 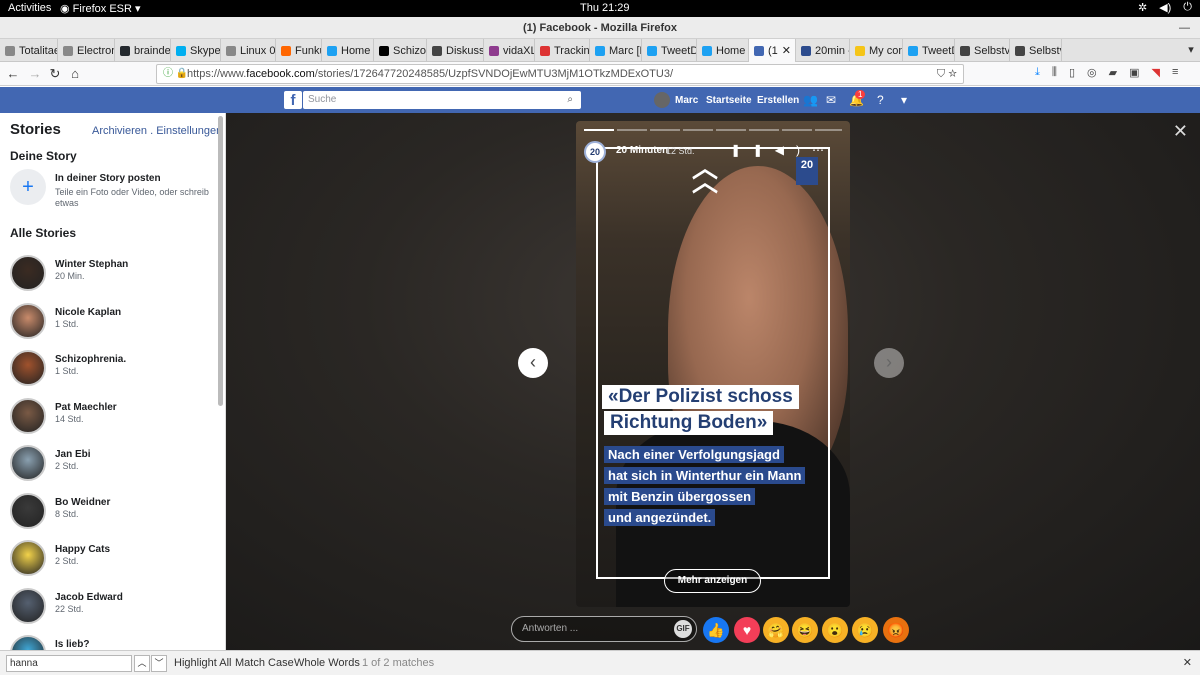 I want to click on extension-badge-icon: ▣, so click(x=1134, y=72).